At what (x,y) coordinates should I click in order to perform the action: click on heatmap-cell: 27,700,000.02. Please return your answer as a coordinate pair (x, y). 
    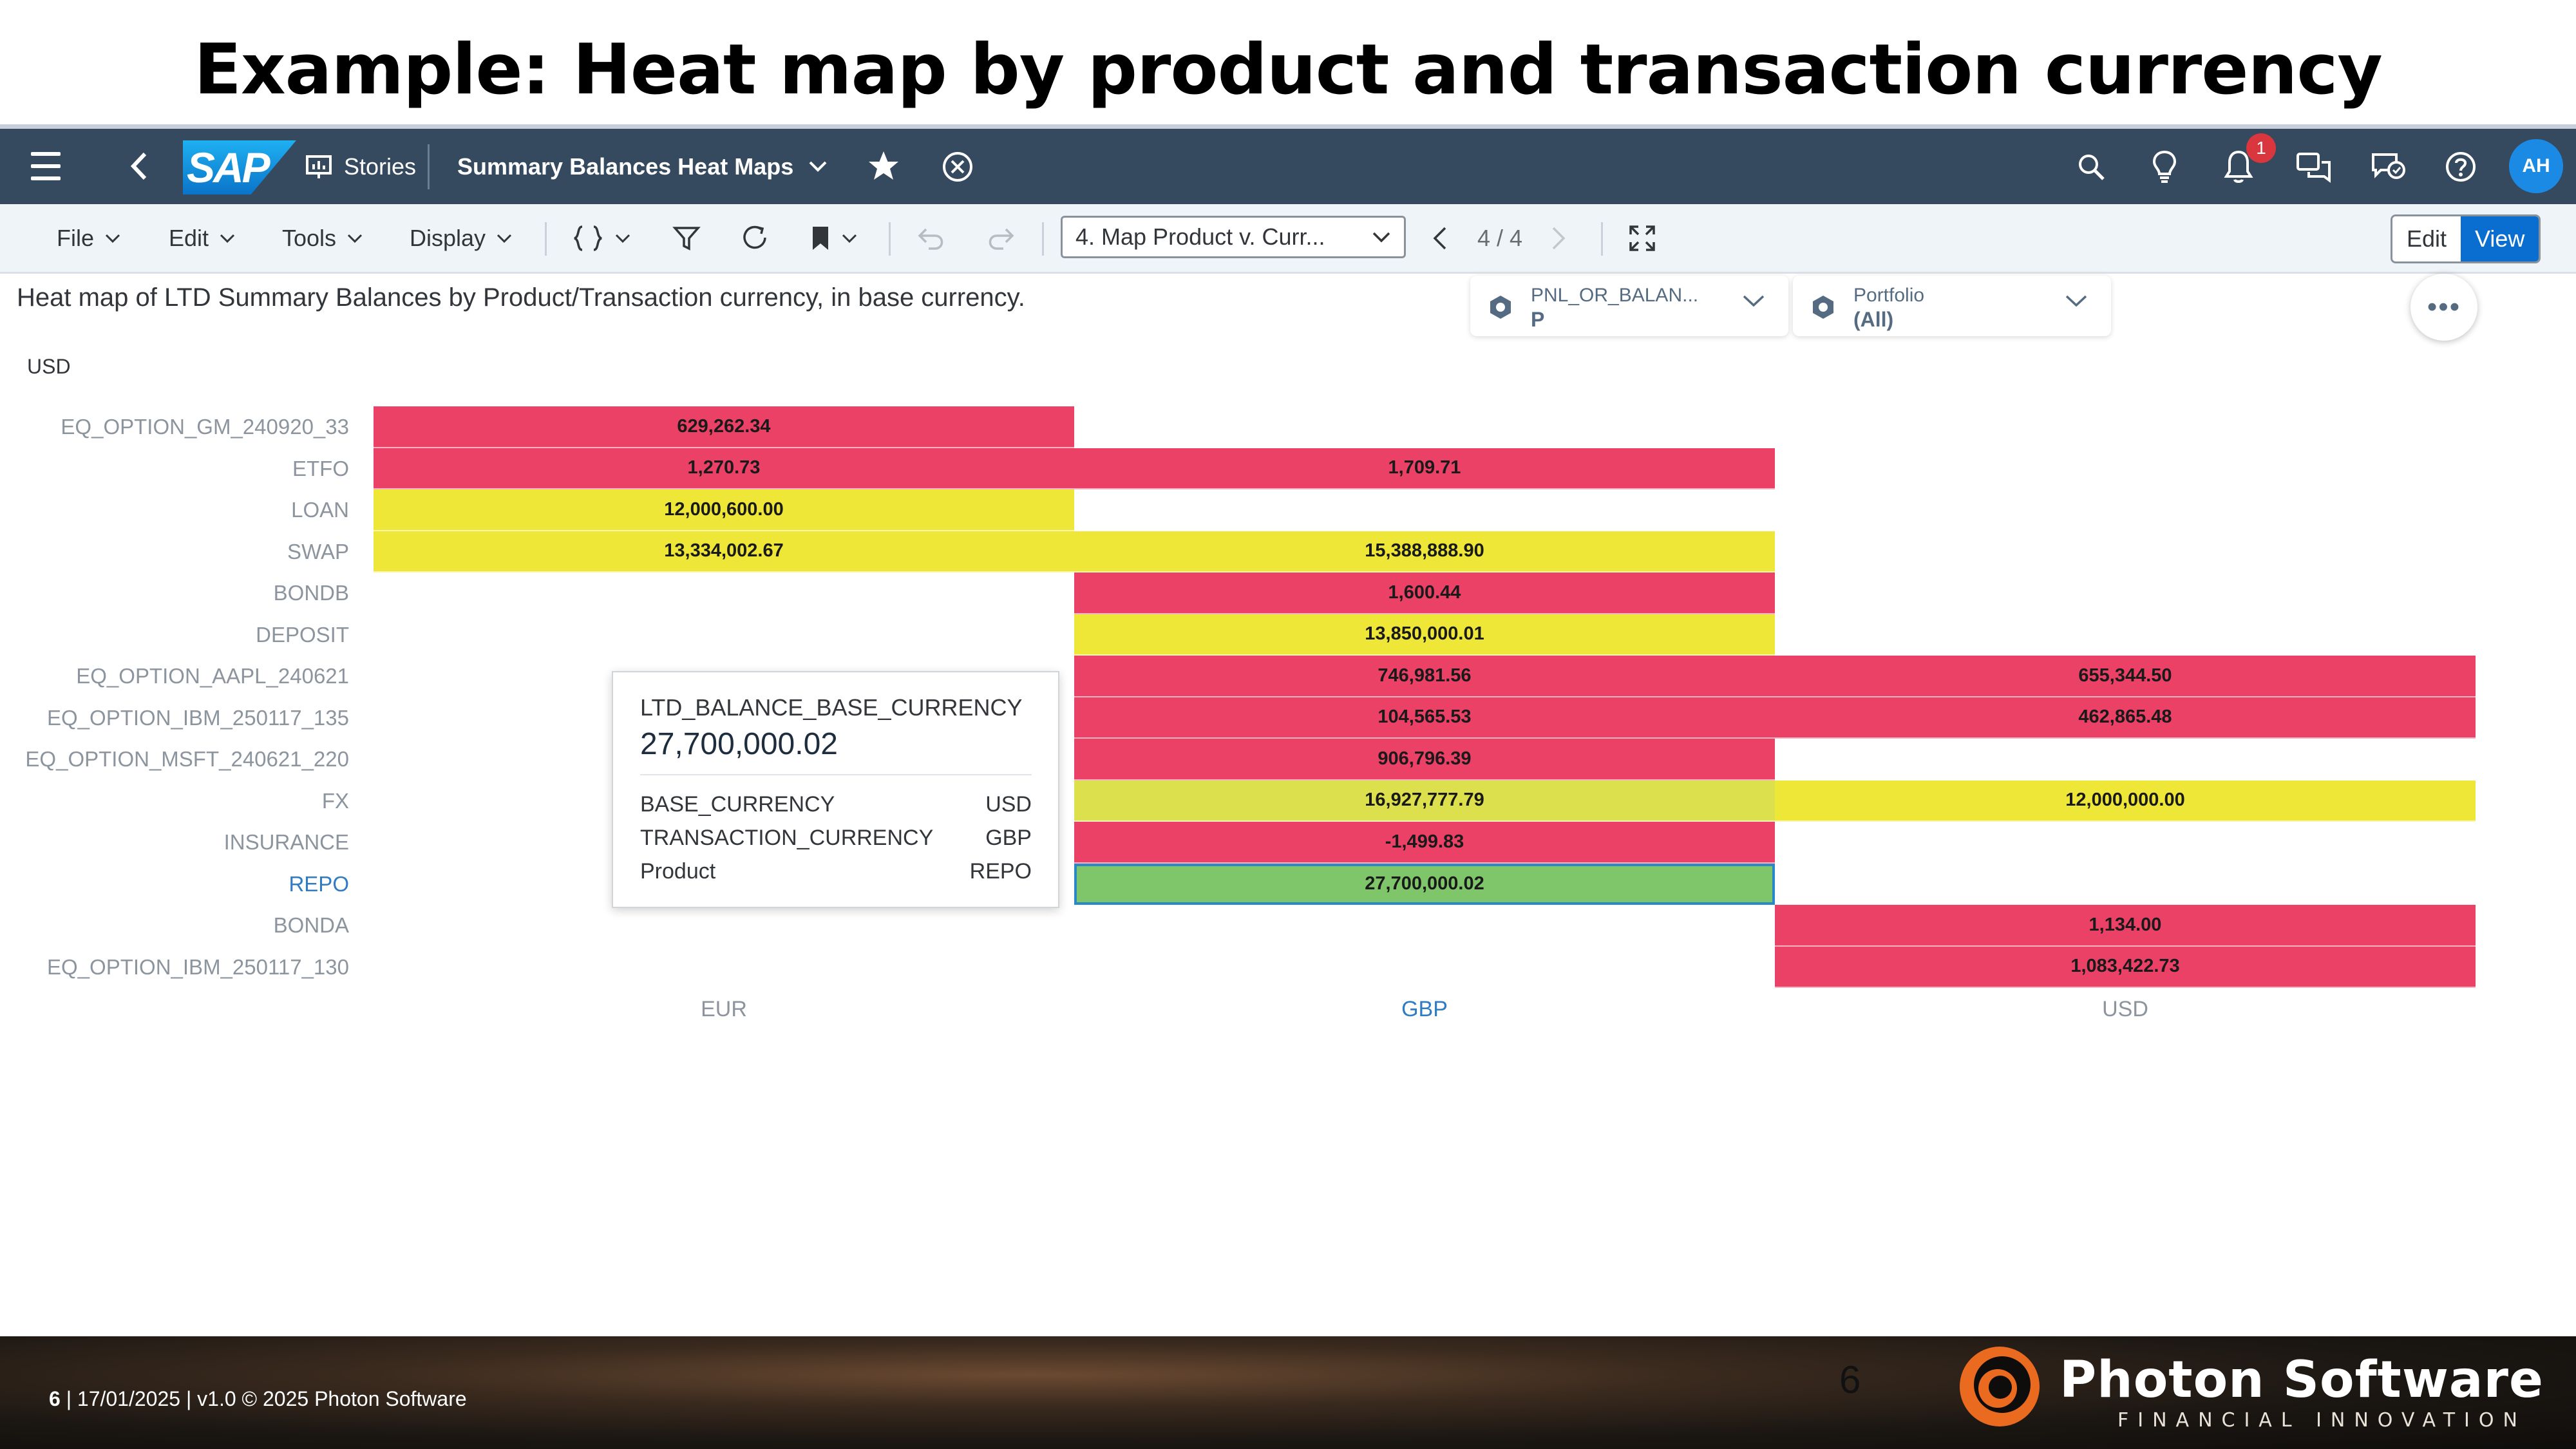
    Looking at the image, I should click on (1424, 884).